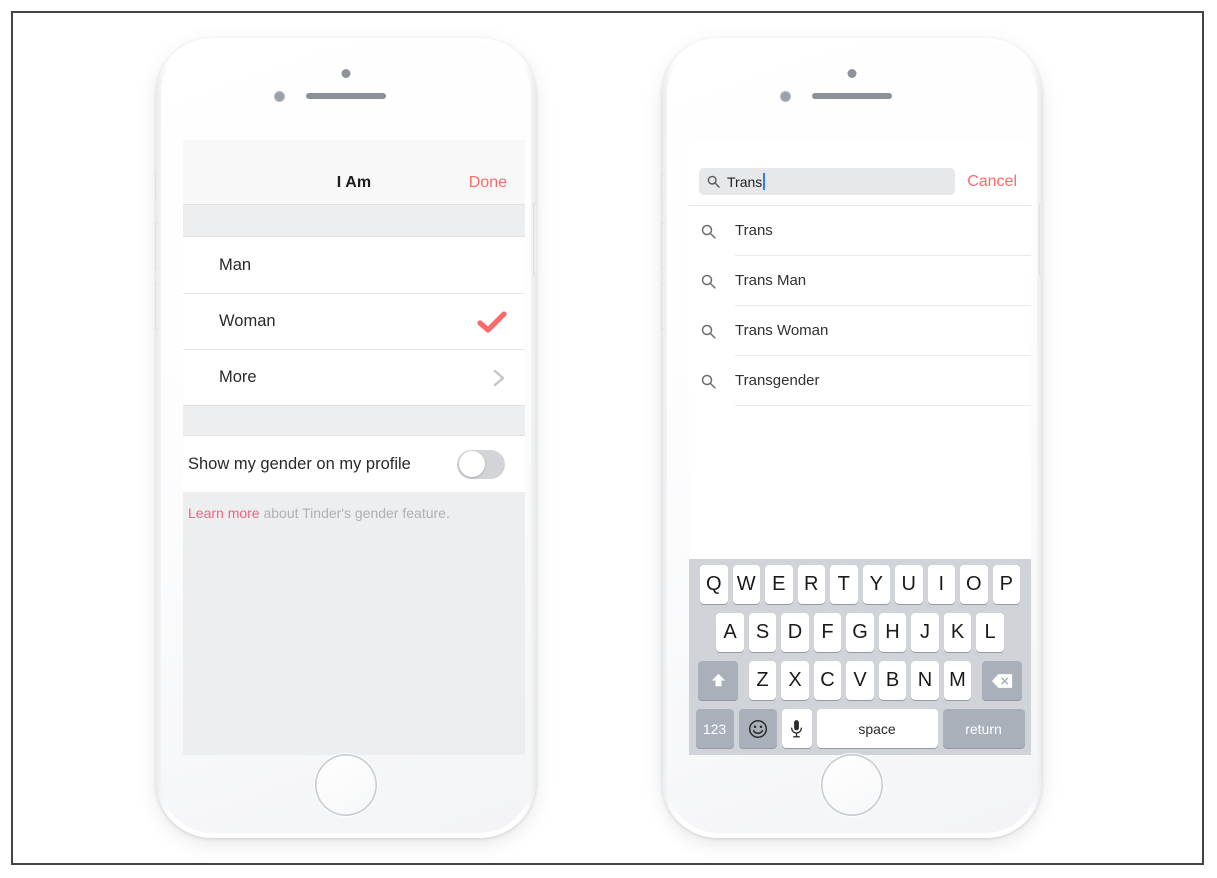 This screenshot has height=878, width=1217. I want to click on key-j: J, so click(925, 632).